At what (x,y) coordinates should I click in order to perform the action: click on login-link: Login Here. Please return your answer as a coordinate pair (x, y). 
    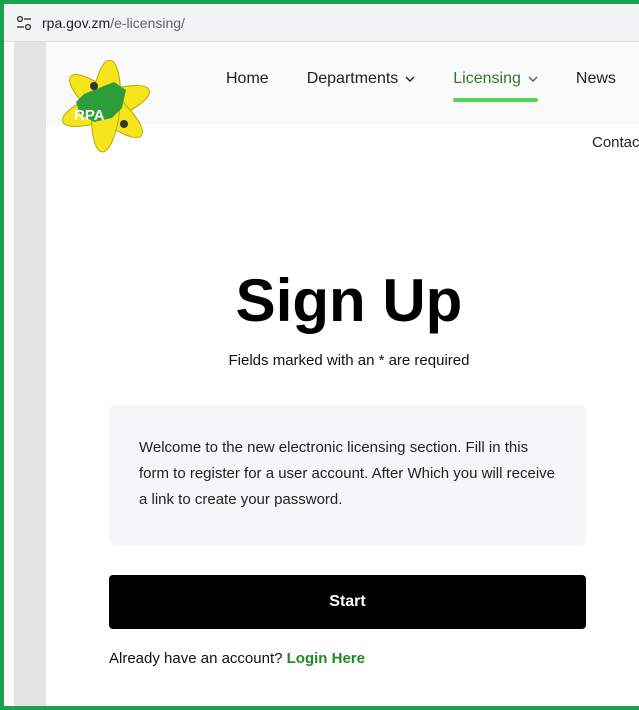
    Looking at the image, I should click on (326, 658).